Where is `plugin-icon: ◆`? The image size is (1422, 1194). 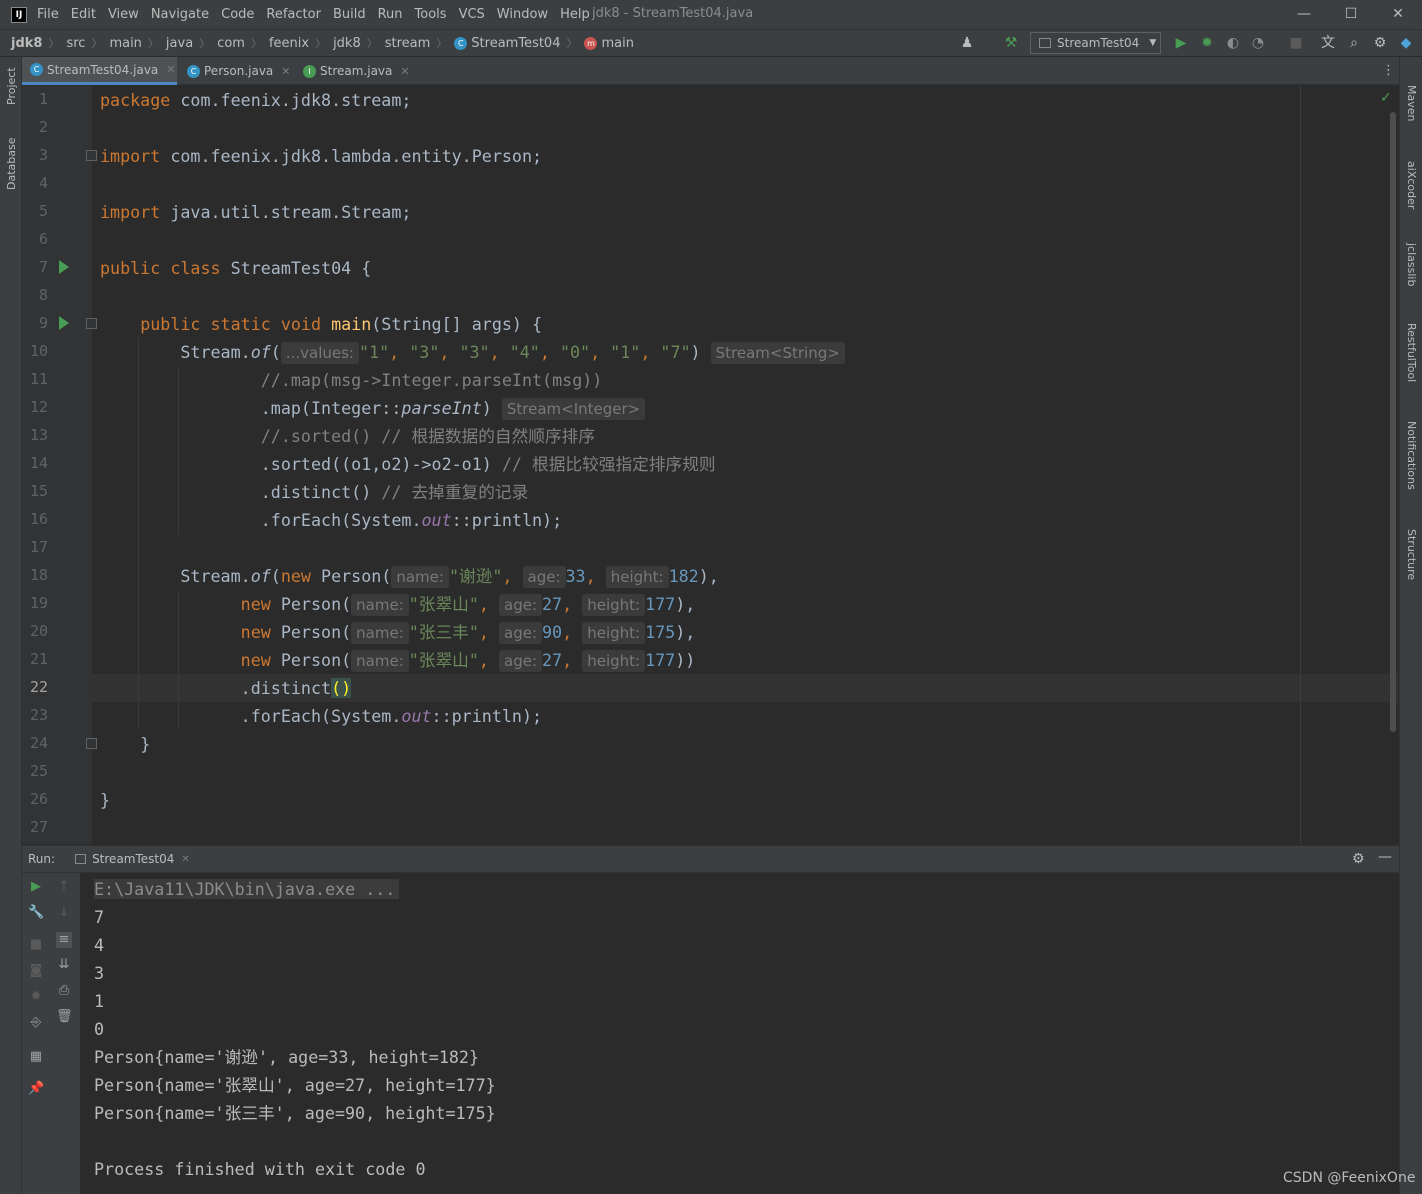 plugin-icon: ◆ is located at coordinates (1406, 43).